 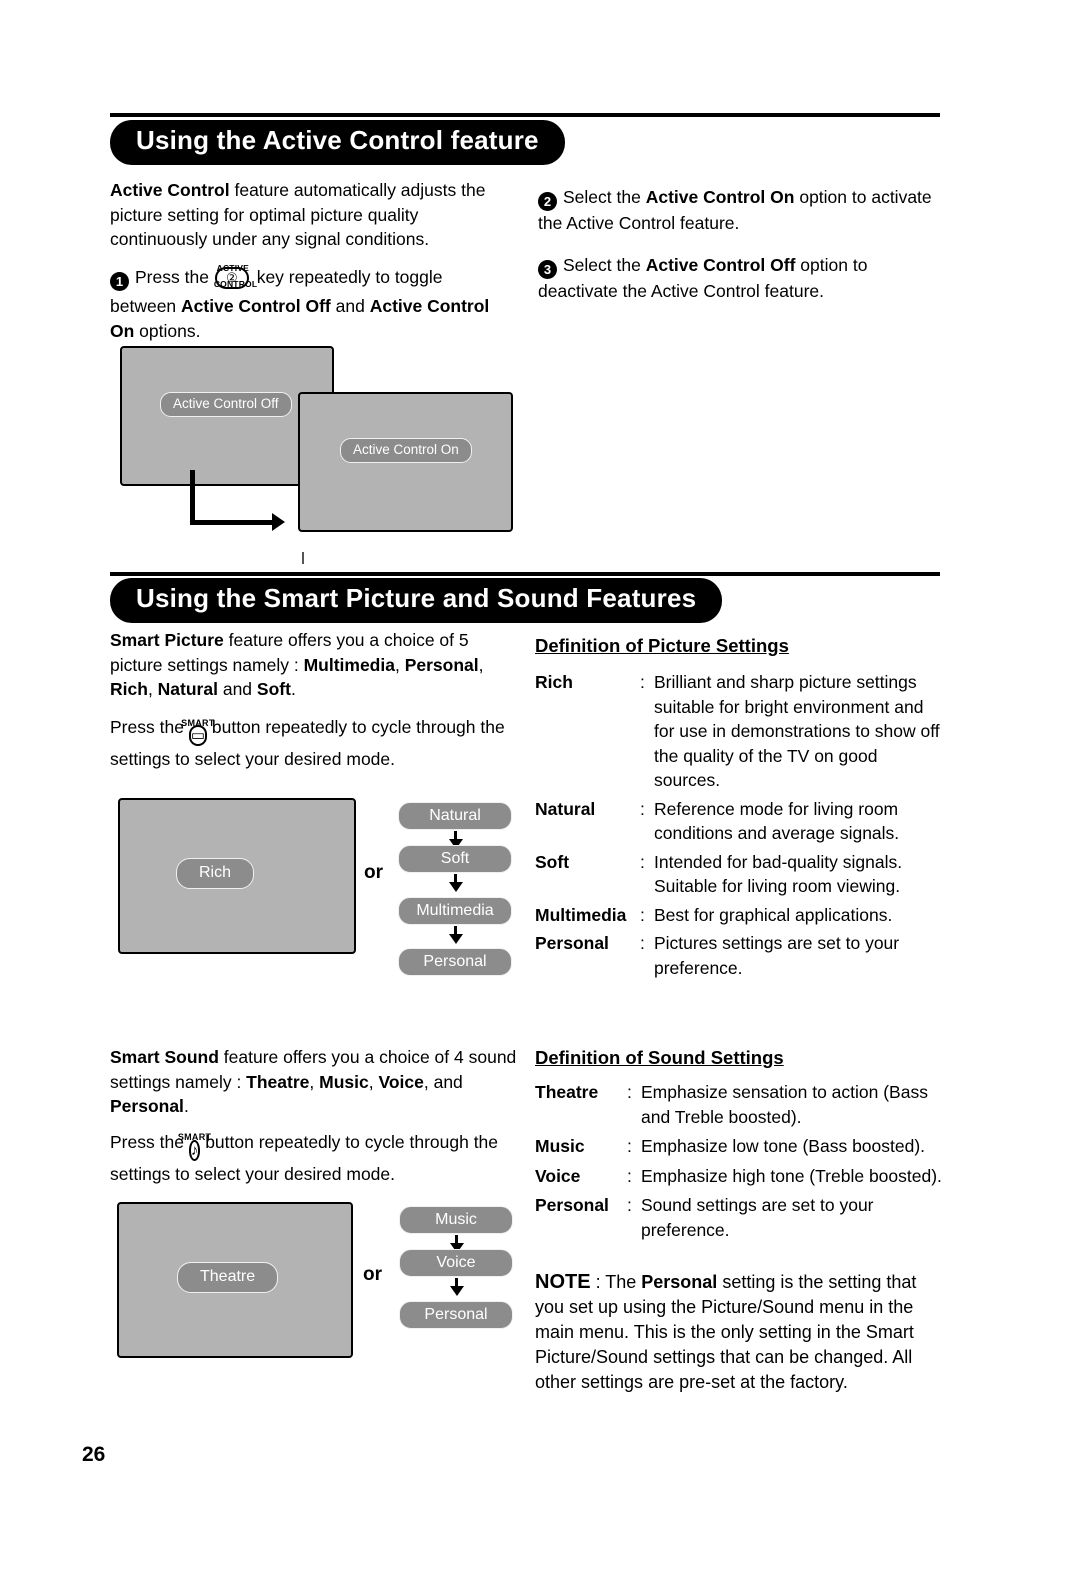 What do you see at coordinates (147, 727) in the screenshot?
I see `spp-pre: Press the` at bounding box center [147, 727].